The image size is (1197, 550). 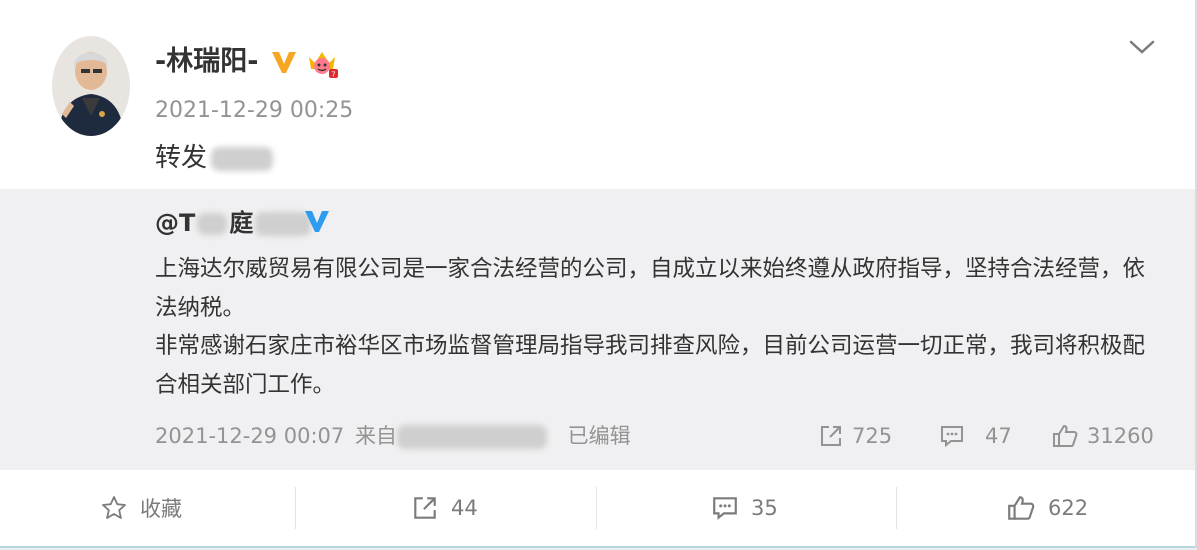 What do you see at coordinates (91, 86) in the screenshot?
I see `author-avatar` at bounding box center [91, 86].